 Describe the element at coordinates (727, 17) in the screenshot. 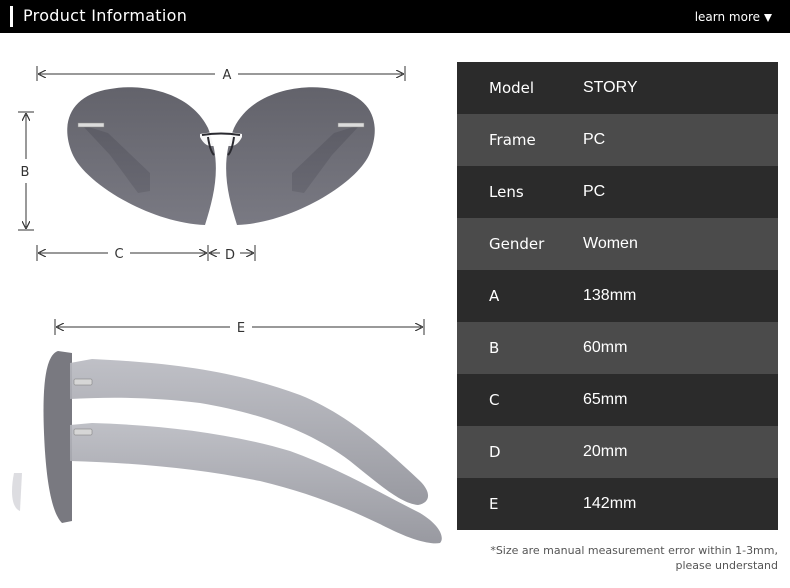

I see `learn-more-label: learn more` at that location.